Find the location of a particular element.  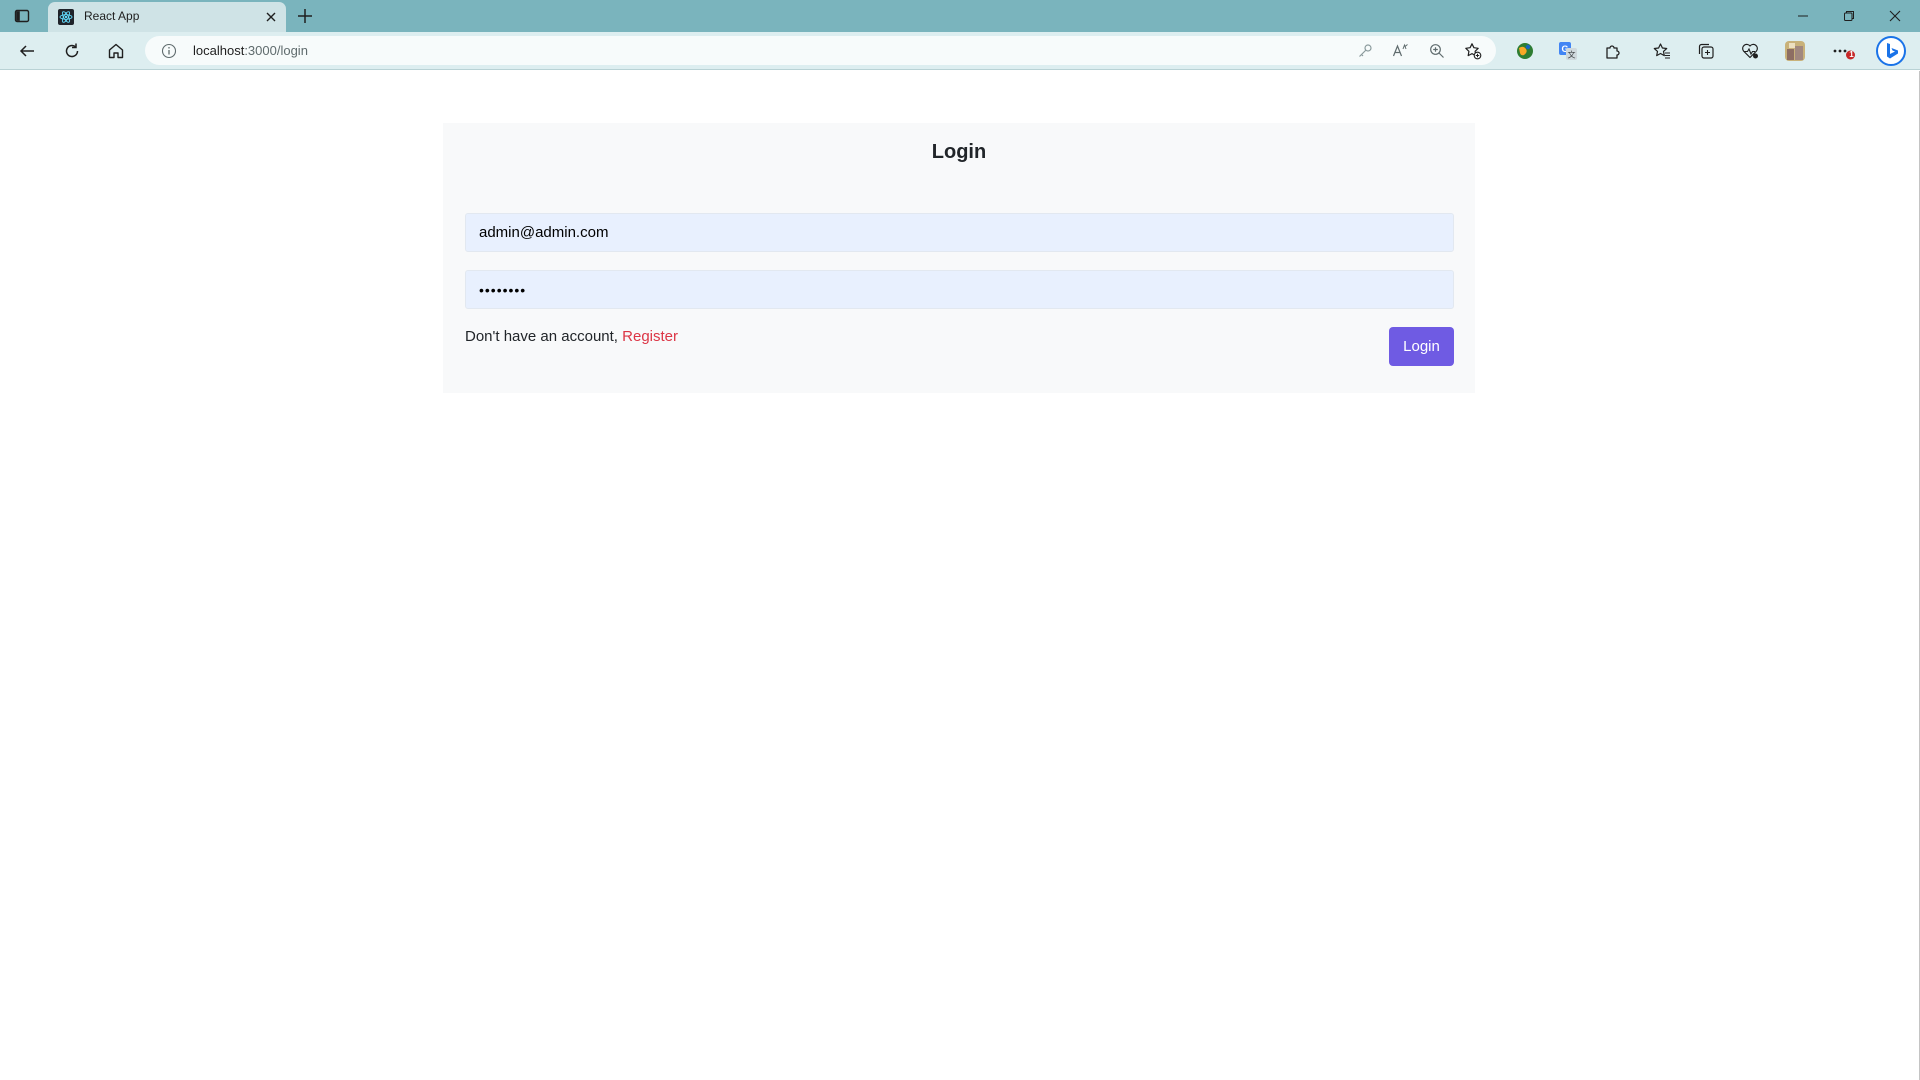

tab-react-app: React App is located at coordinates (167, 17).